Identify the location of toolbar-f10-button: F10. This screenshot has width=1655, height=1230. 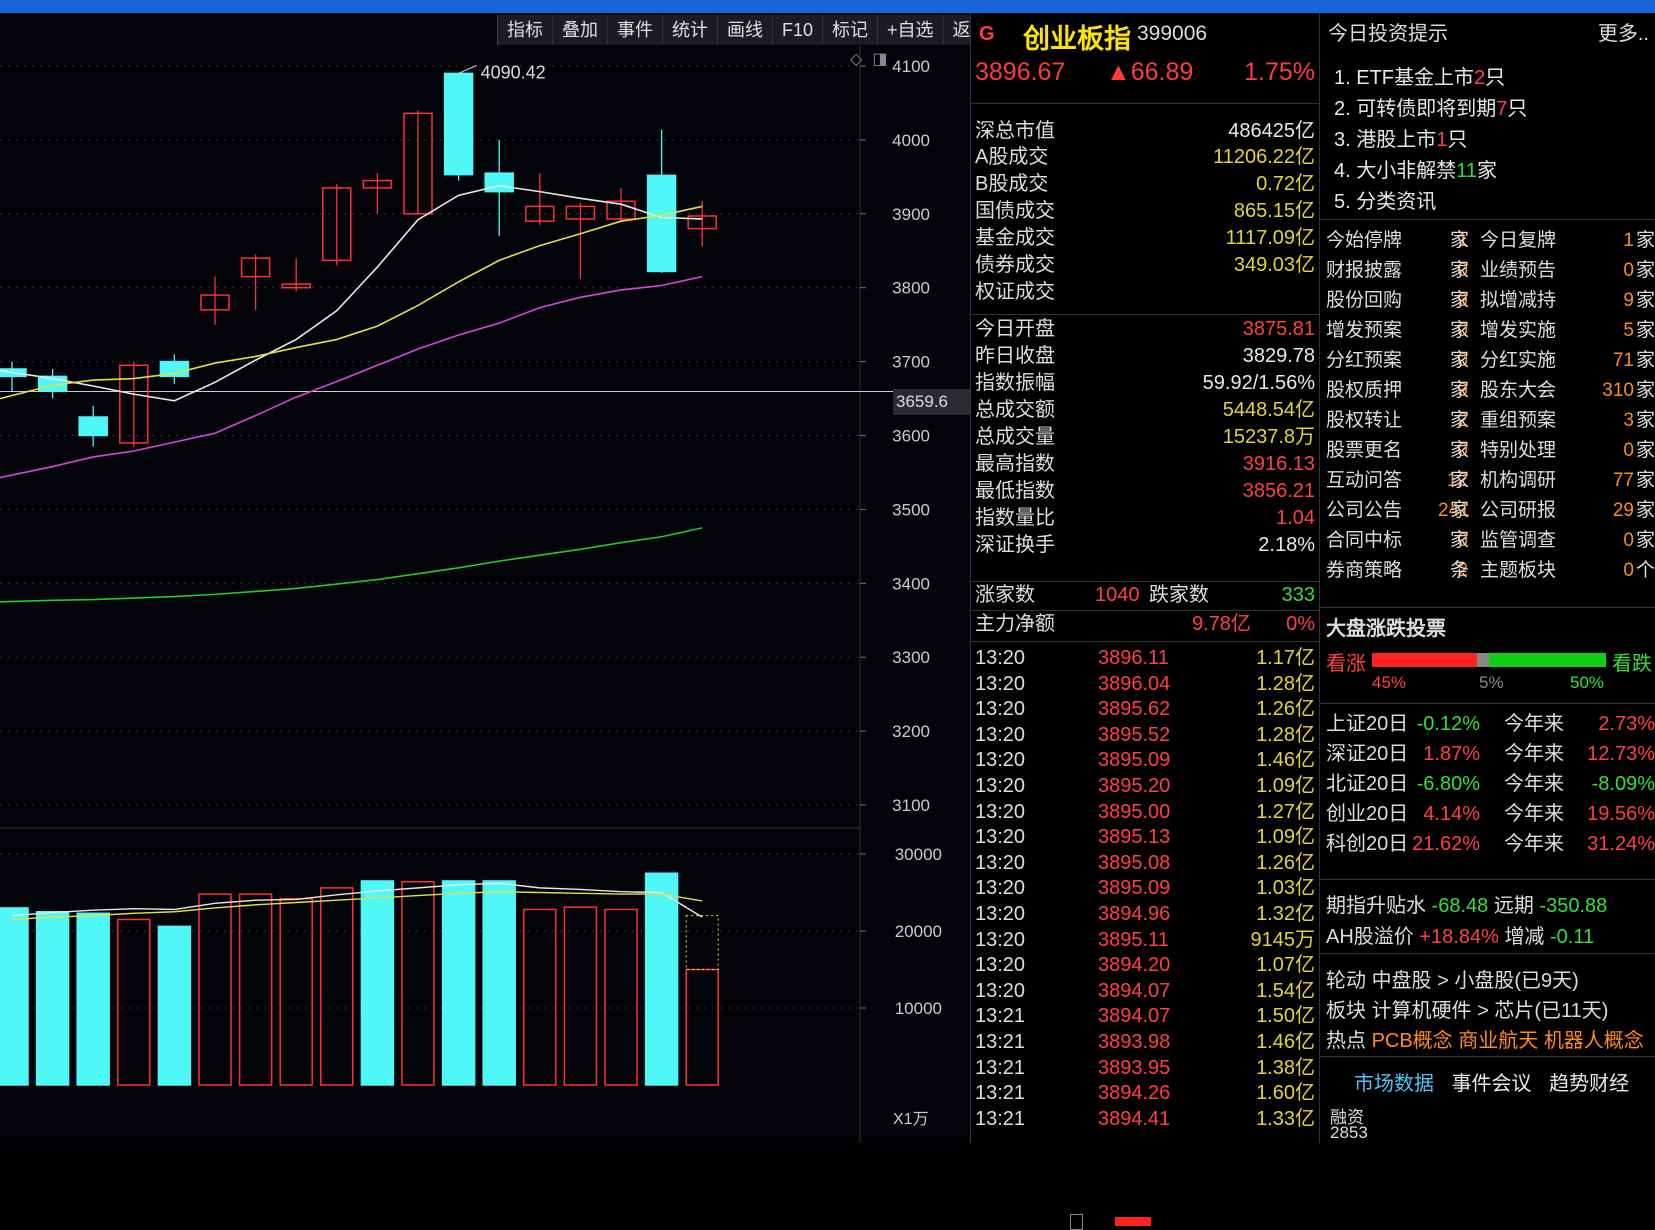
(798, 30).